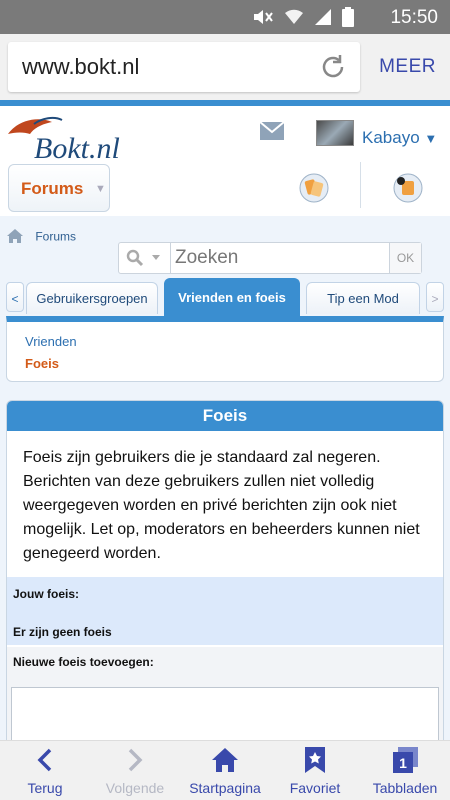 This screenshot has height=800, width=450. What do you see at coordinates (225, 713) in the screenshot?
I see `add-foes-input` at bounding box center [225, 713].